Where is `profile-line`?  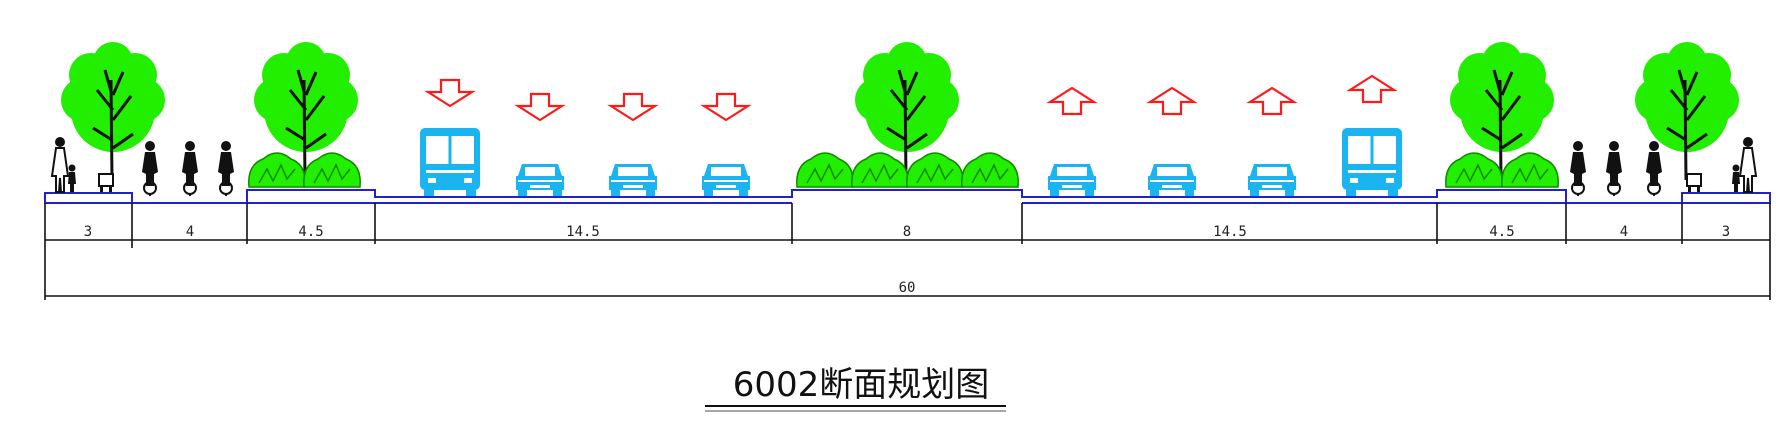
profile-line is located at coordinates (907, 196).